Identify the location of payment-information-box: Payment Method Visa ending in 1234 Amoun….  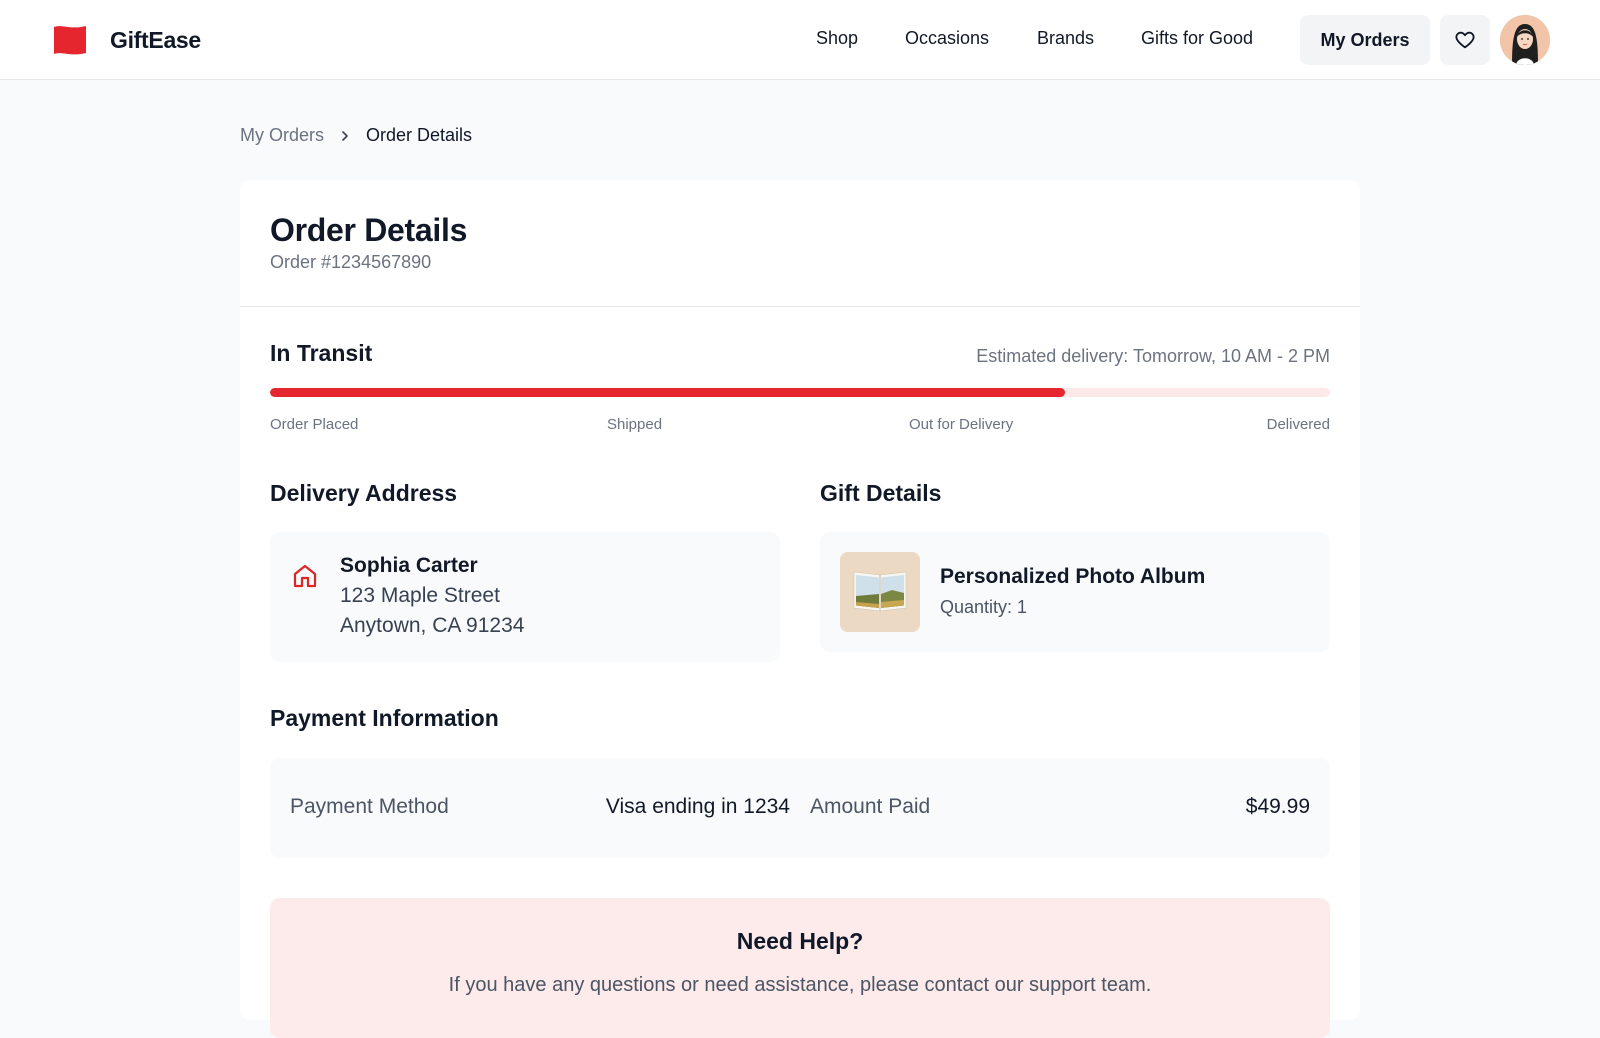
(800, 808).